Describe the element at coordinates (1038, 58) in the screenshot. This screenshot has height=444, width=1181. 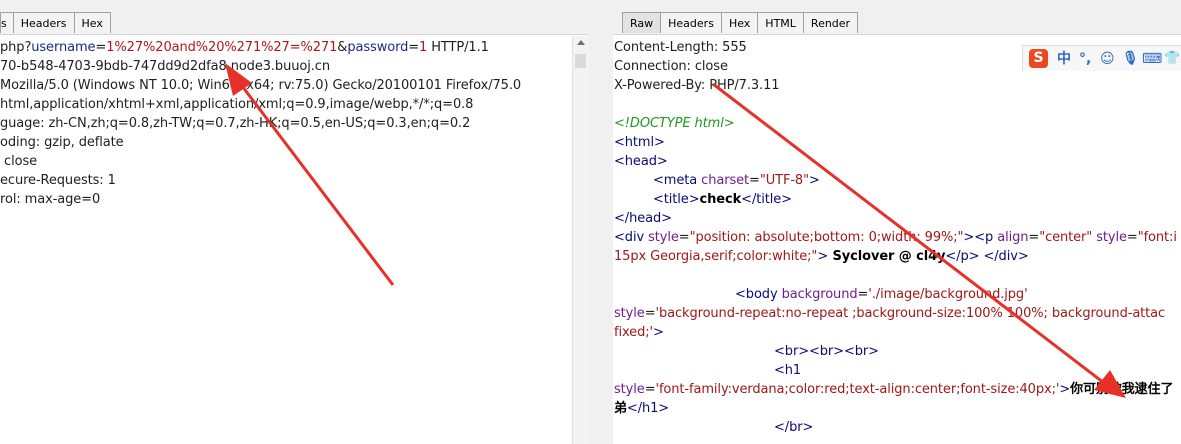
I see `sogou-logo-icon: S` at that location.